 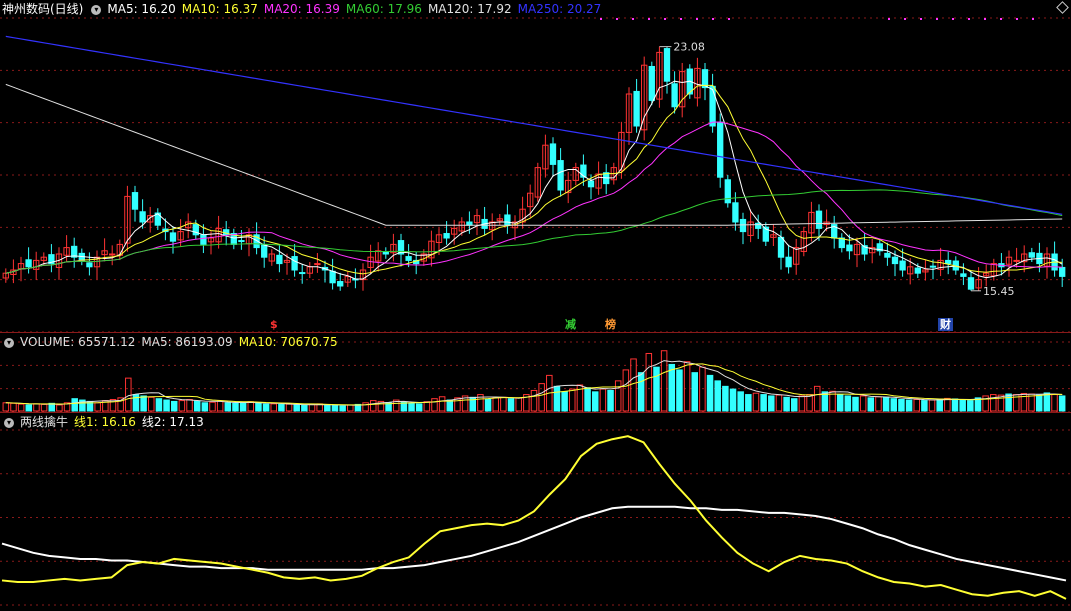 What do you see at coordinates (689, 47) in the screenshot?
I see `high-label: 23.08` at bounding box center [689, 47].